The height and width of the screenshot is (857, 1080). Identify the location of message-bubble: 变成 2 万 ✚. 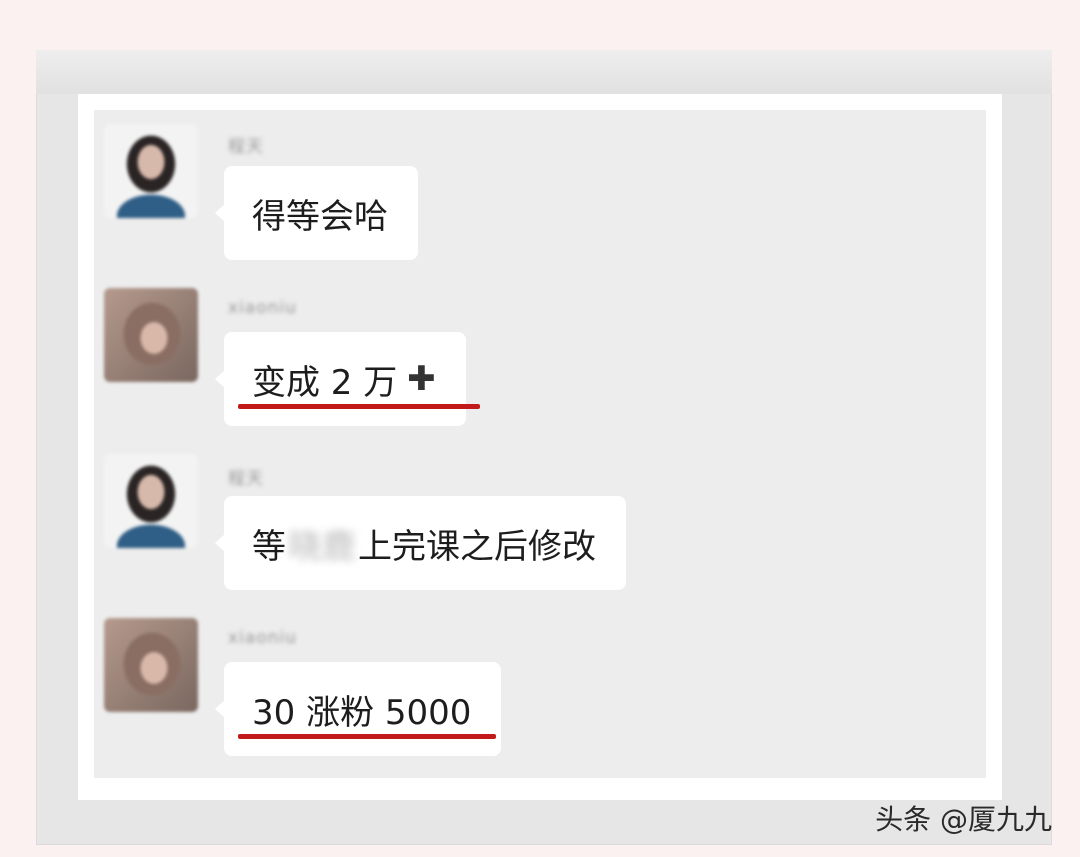
(340, 379).